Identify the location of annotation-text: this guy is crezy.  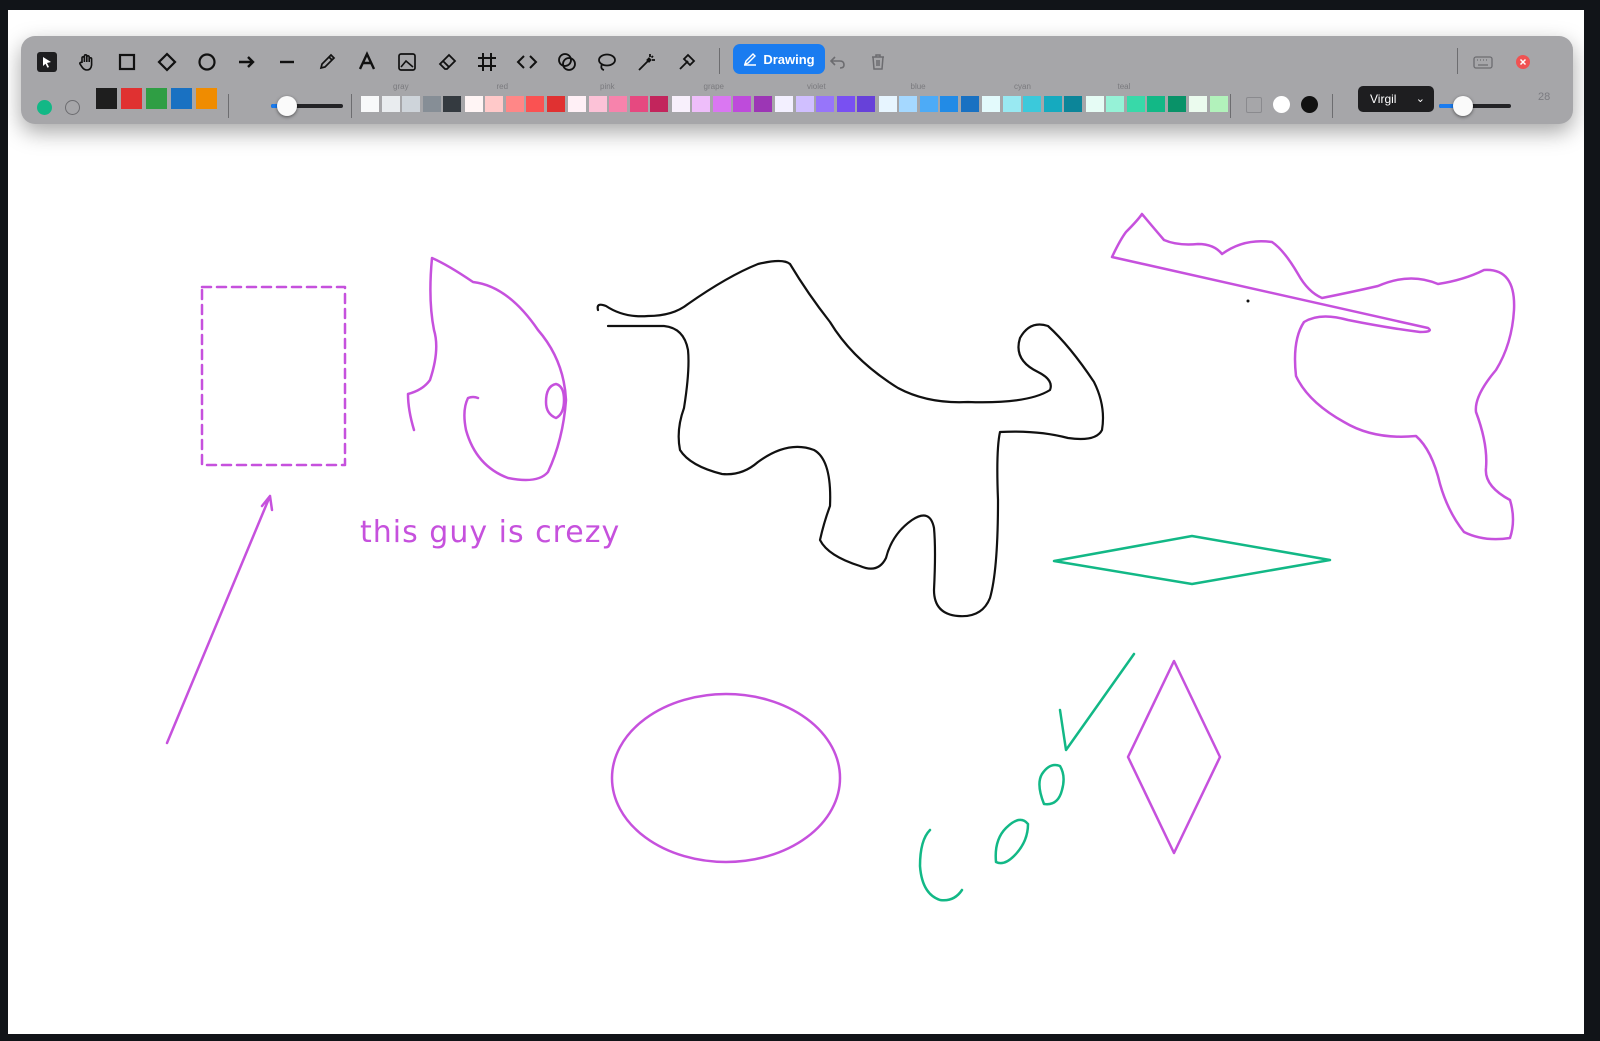
(490, 532).